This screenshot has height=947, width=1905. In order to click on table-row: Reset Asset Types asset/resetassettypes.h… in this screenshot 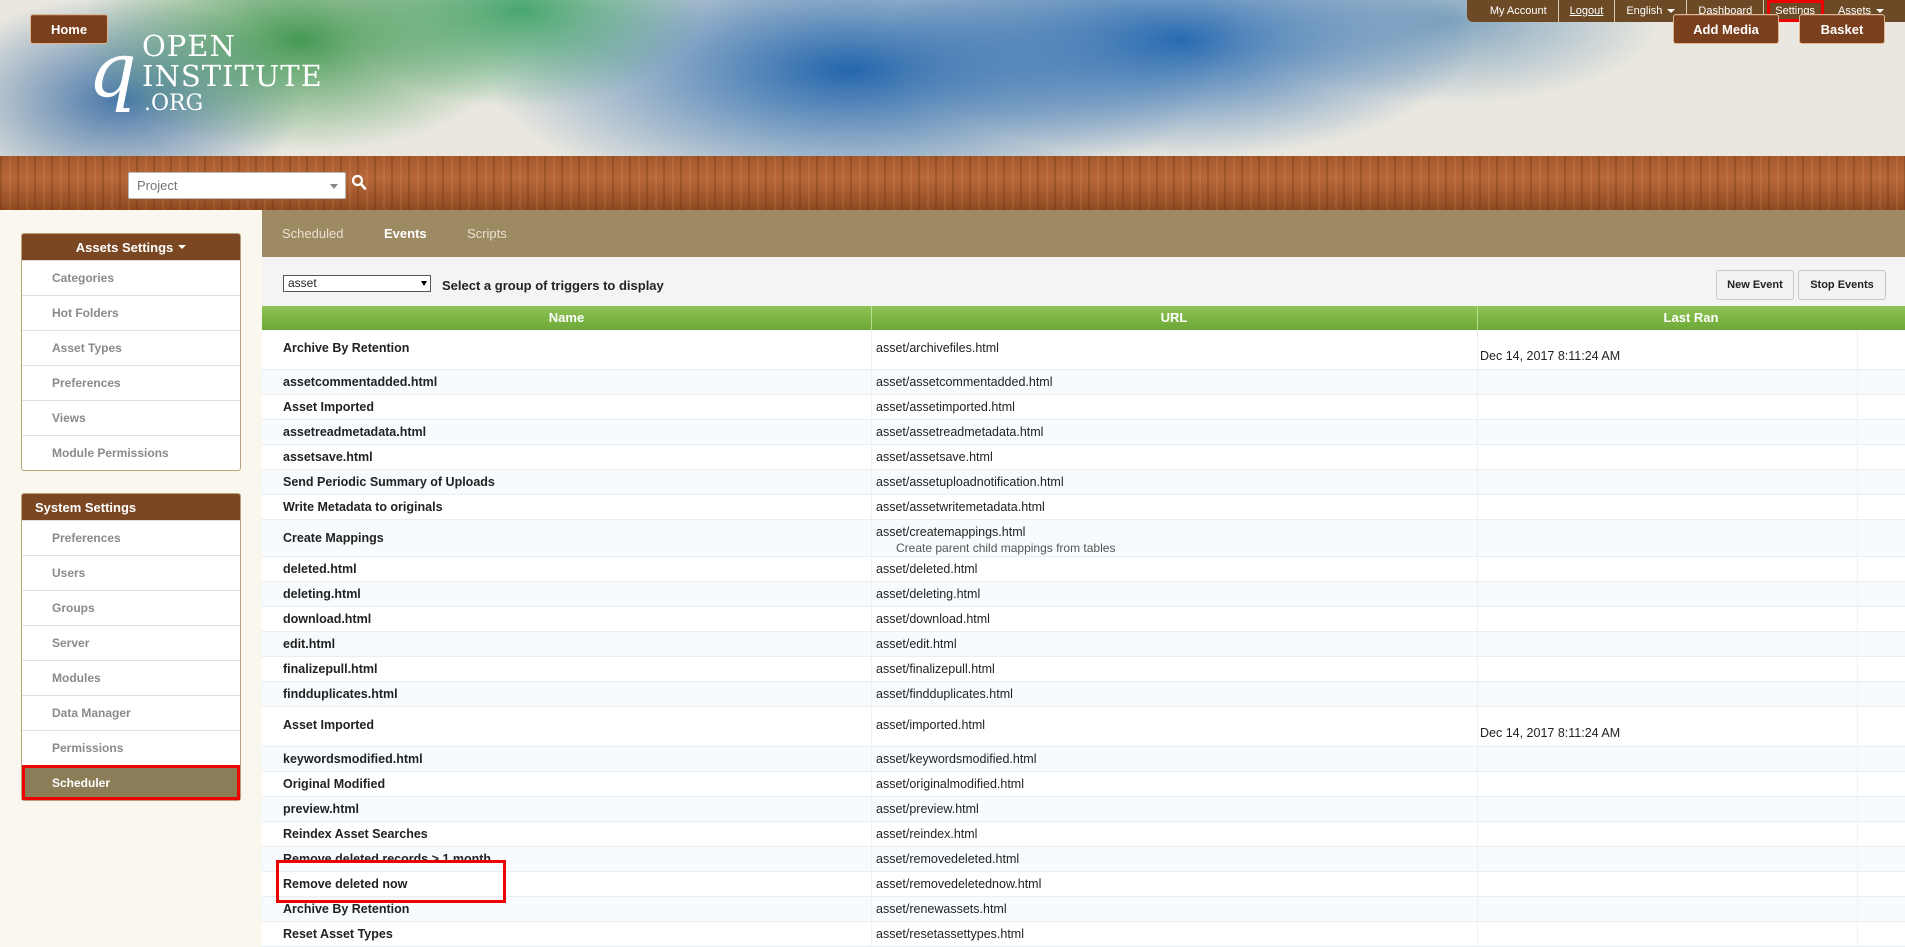, I will do `click(1083, 934)`.